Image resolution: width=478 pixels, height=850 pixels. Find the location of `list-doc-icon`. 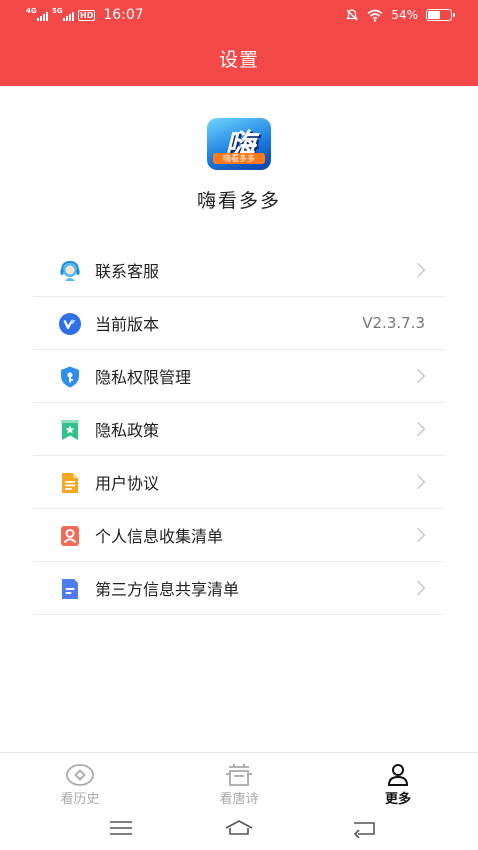

list-doc-icon is located at coordinates (70, 589).